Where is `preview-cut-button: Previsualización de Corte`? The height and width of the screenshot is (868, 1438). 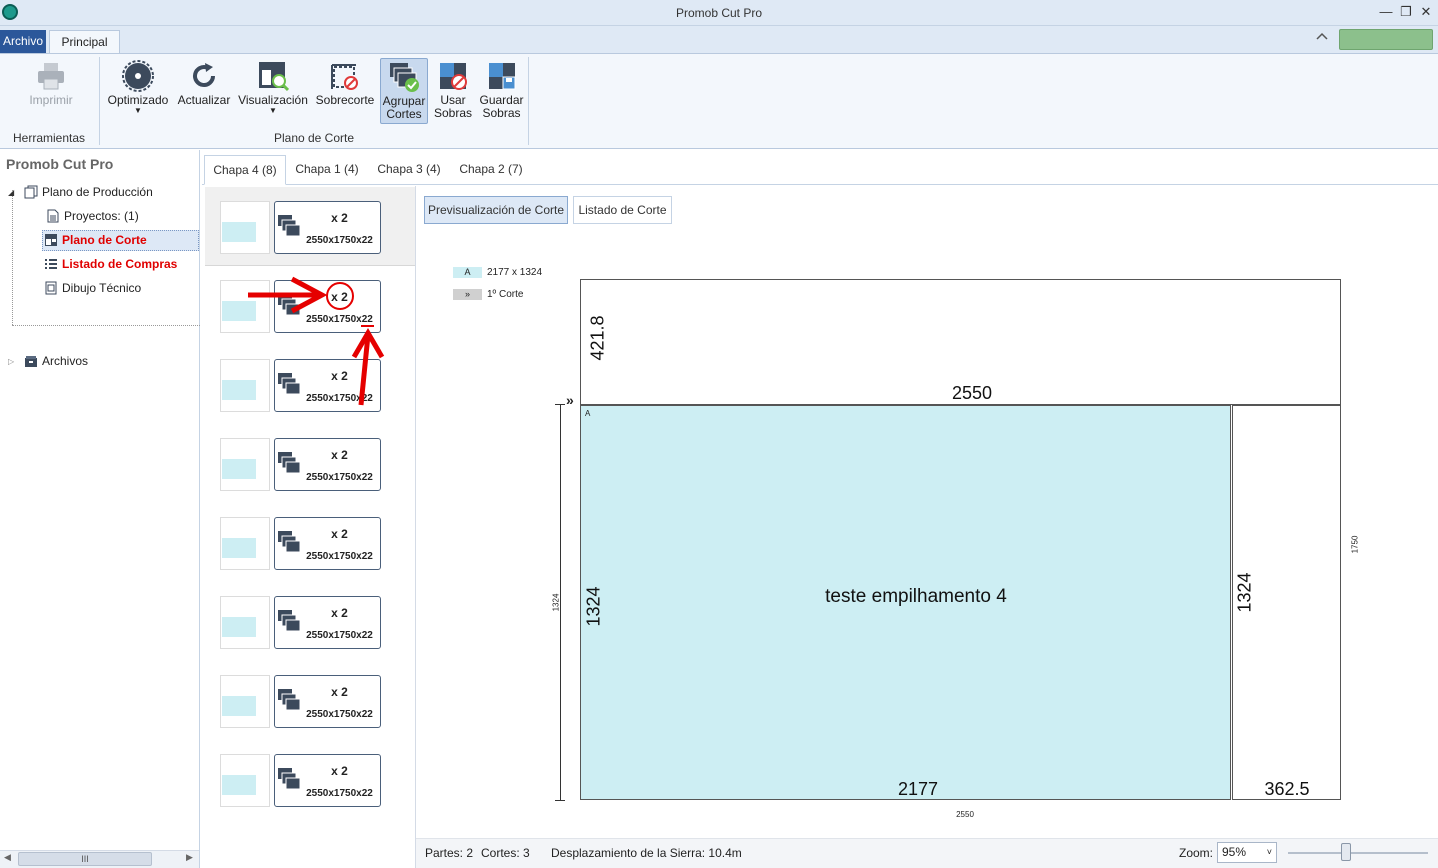 preview-cut-button: Previsualización de Corte is located at coordinates (496, 210).